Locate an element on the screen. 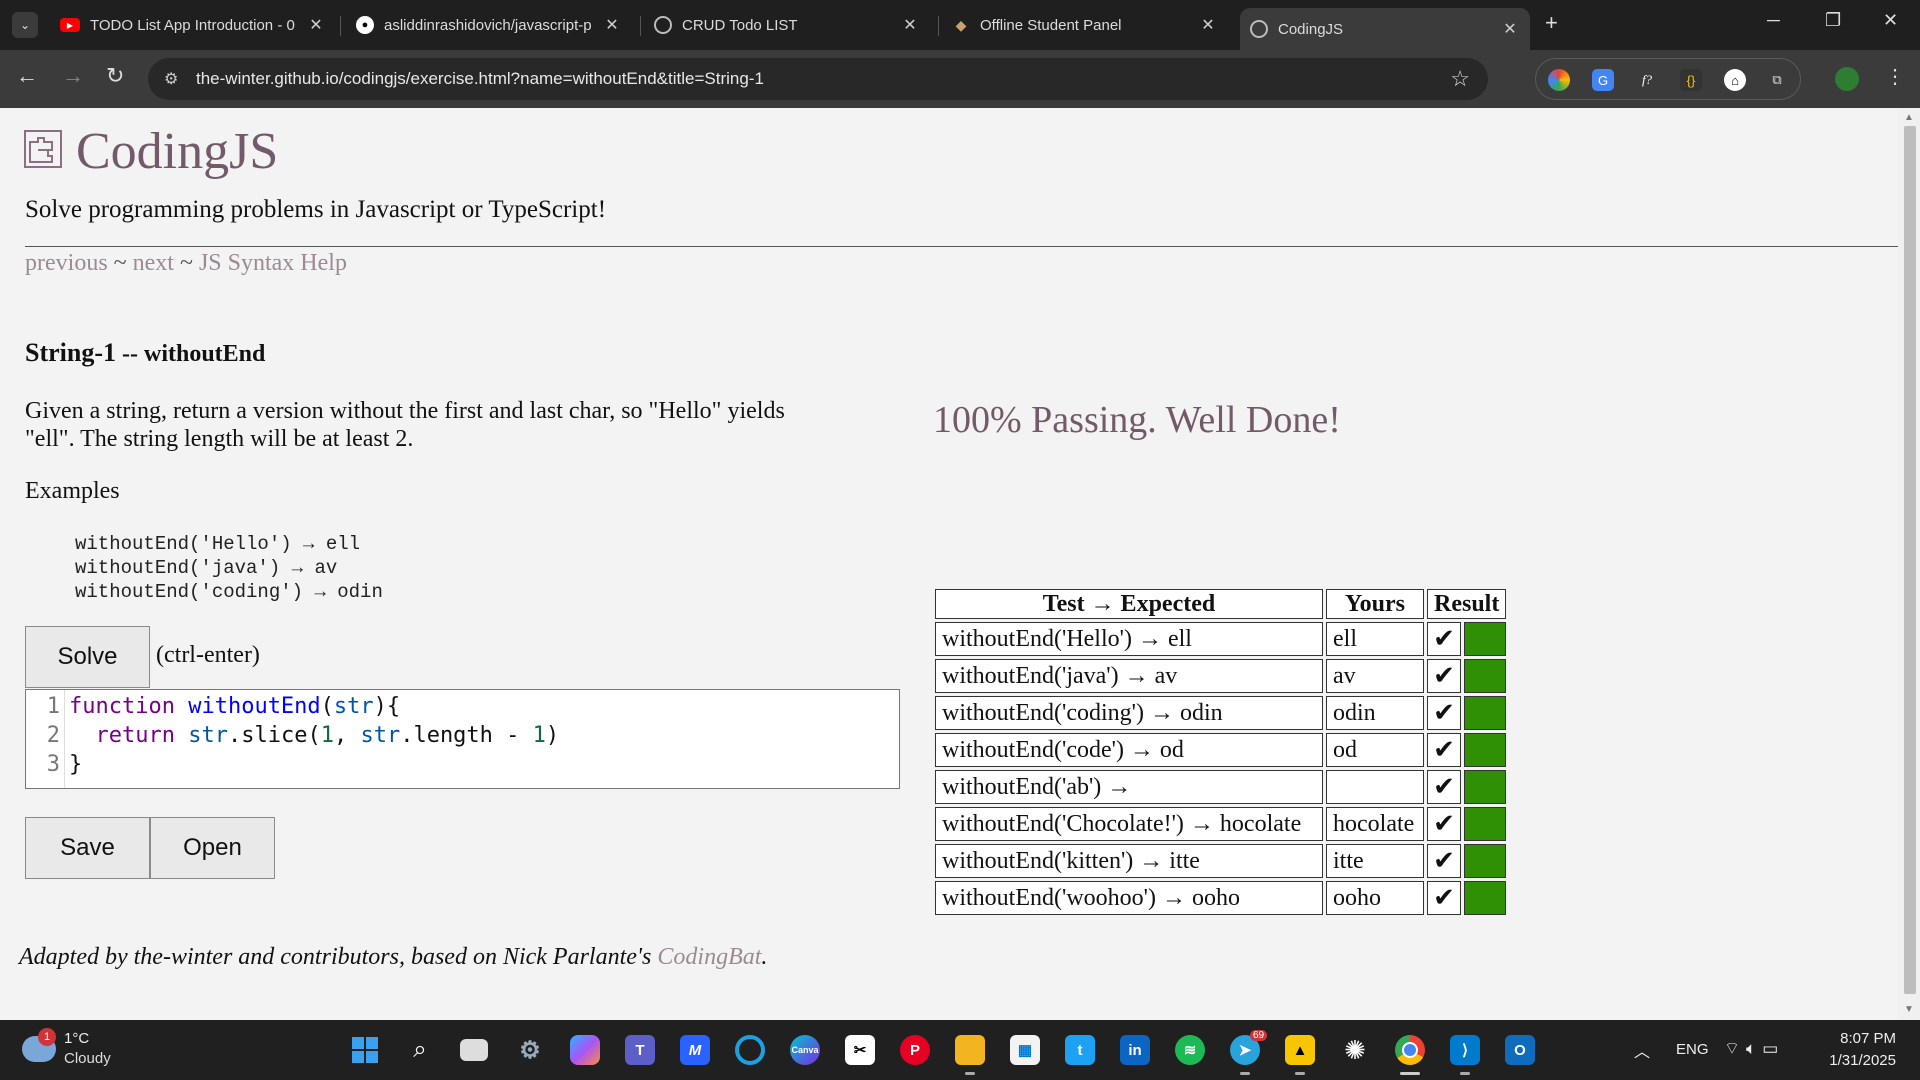 This screenshot has width=1920, height=1080. tab-github: ● asliddinrashidovich/javascript-p ✕ is located at coordinates (489, 25).